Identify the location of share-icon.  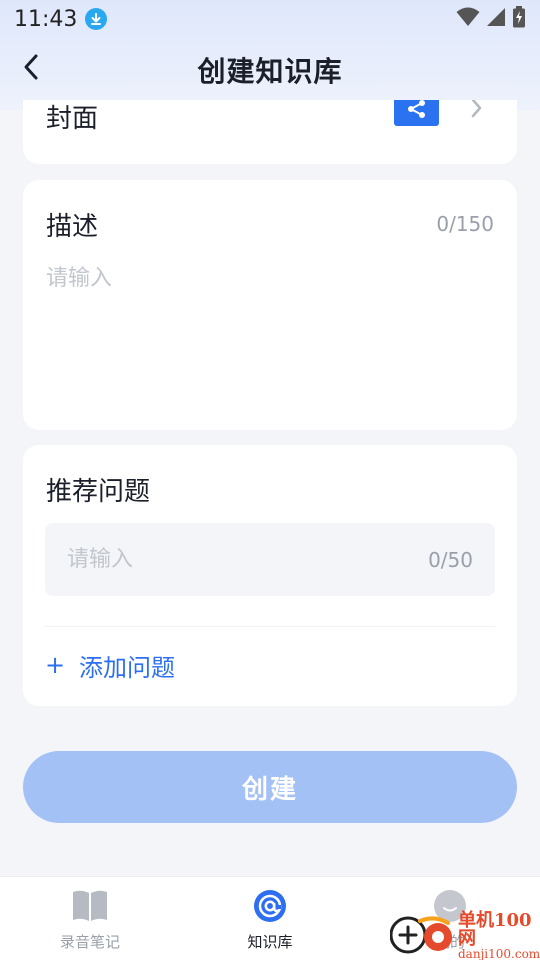
(417, 111).